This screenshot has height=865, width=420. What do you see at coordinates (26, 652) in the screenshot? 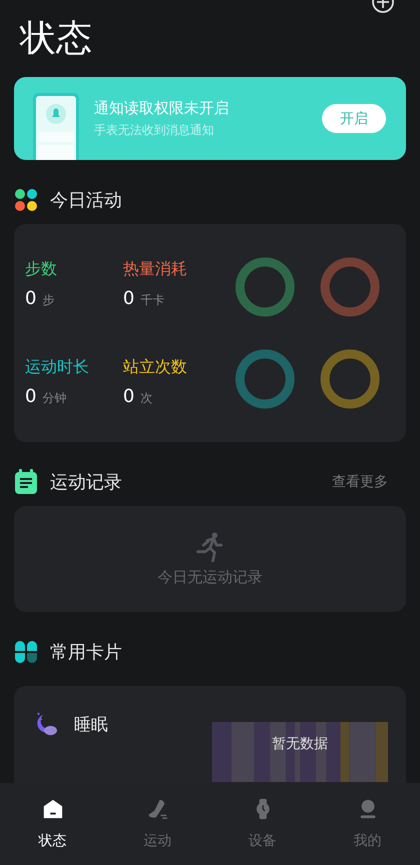
I see `clover-icon` at bounding box center [26, 652].